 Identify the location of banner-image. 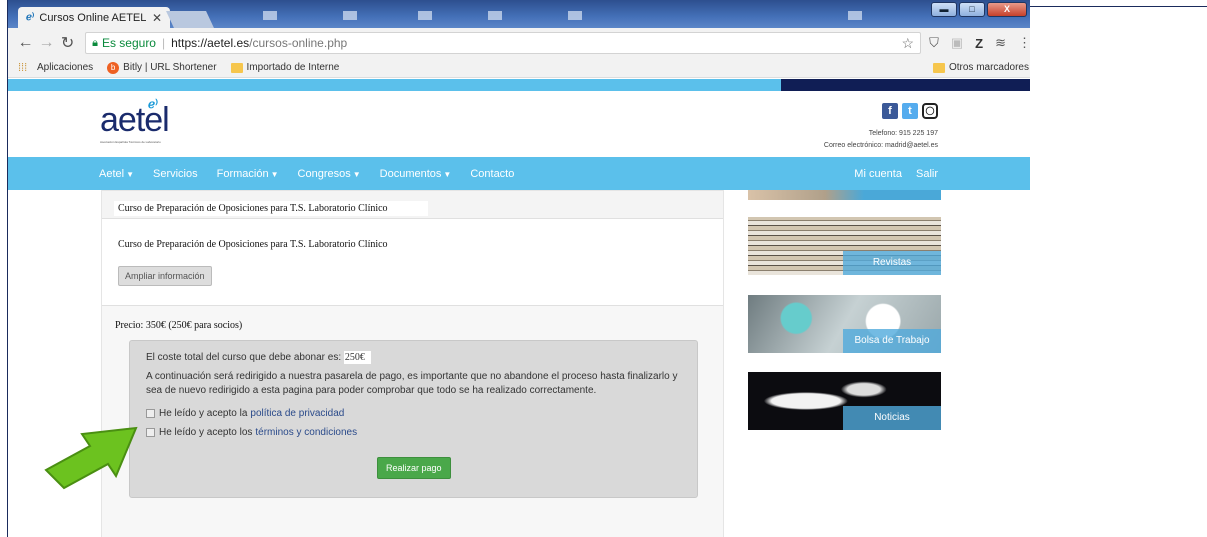
(844, 195).